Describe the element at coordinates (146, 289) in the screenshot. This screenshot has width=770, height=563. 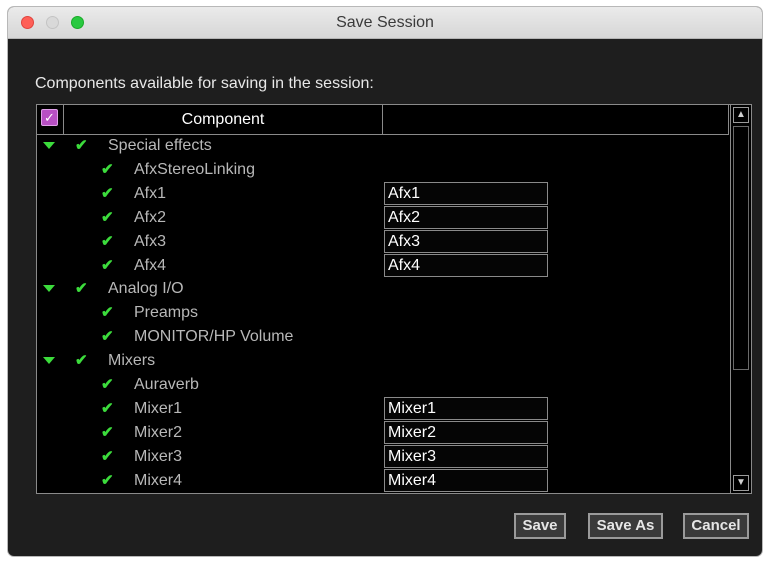
I see `component-label: Analog I/O` at that location.